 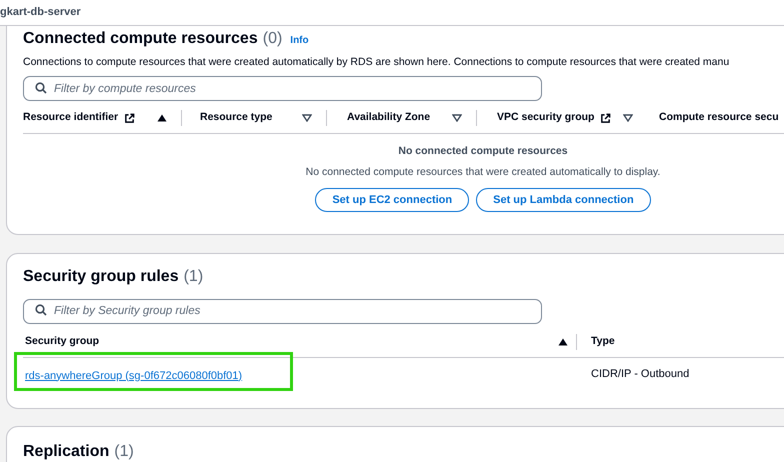 What do you see at coordinates (602, 341) in the screenshot?
I see `column-header: Type` at bounding box center [602, 341].